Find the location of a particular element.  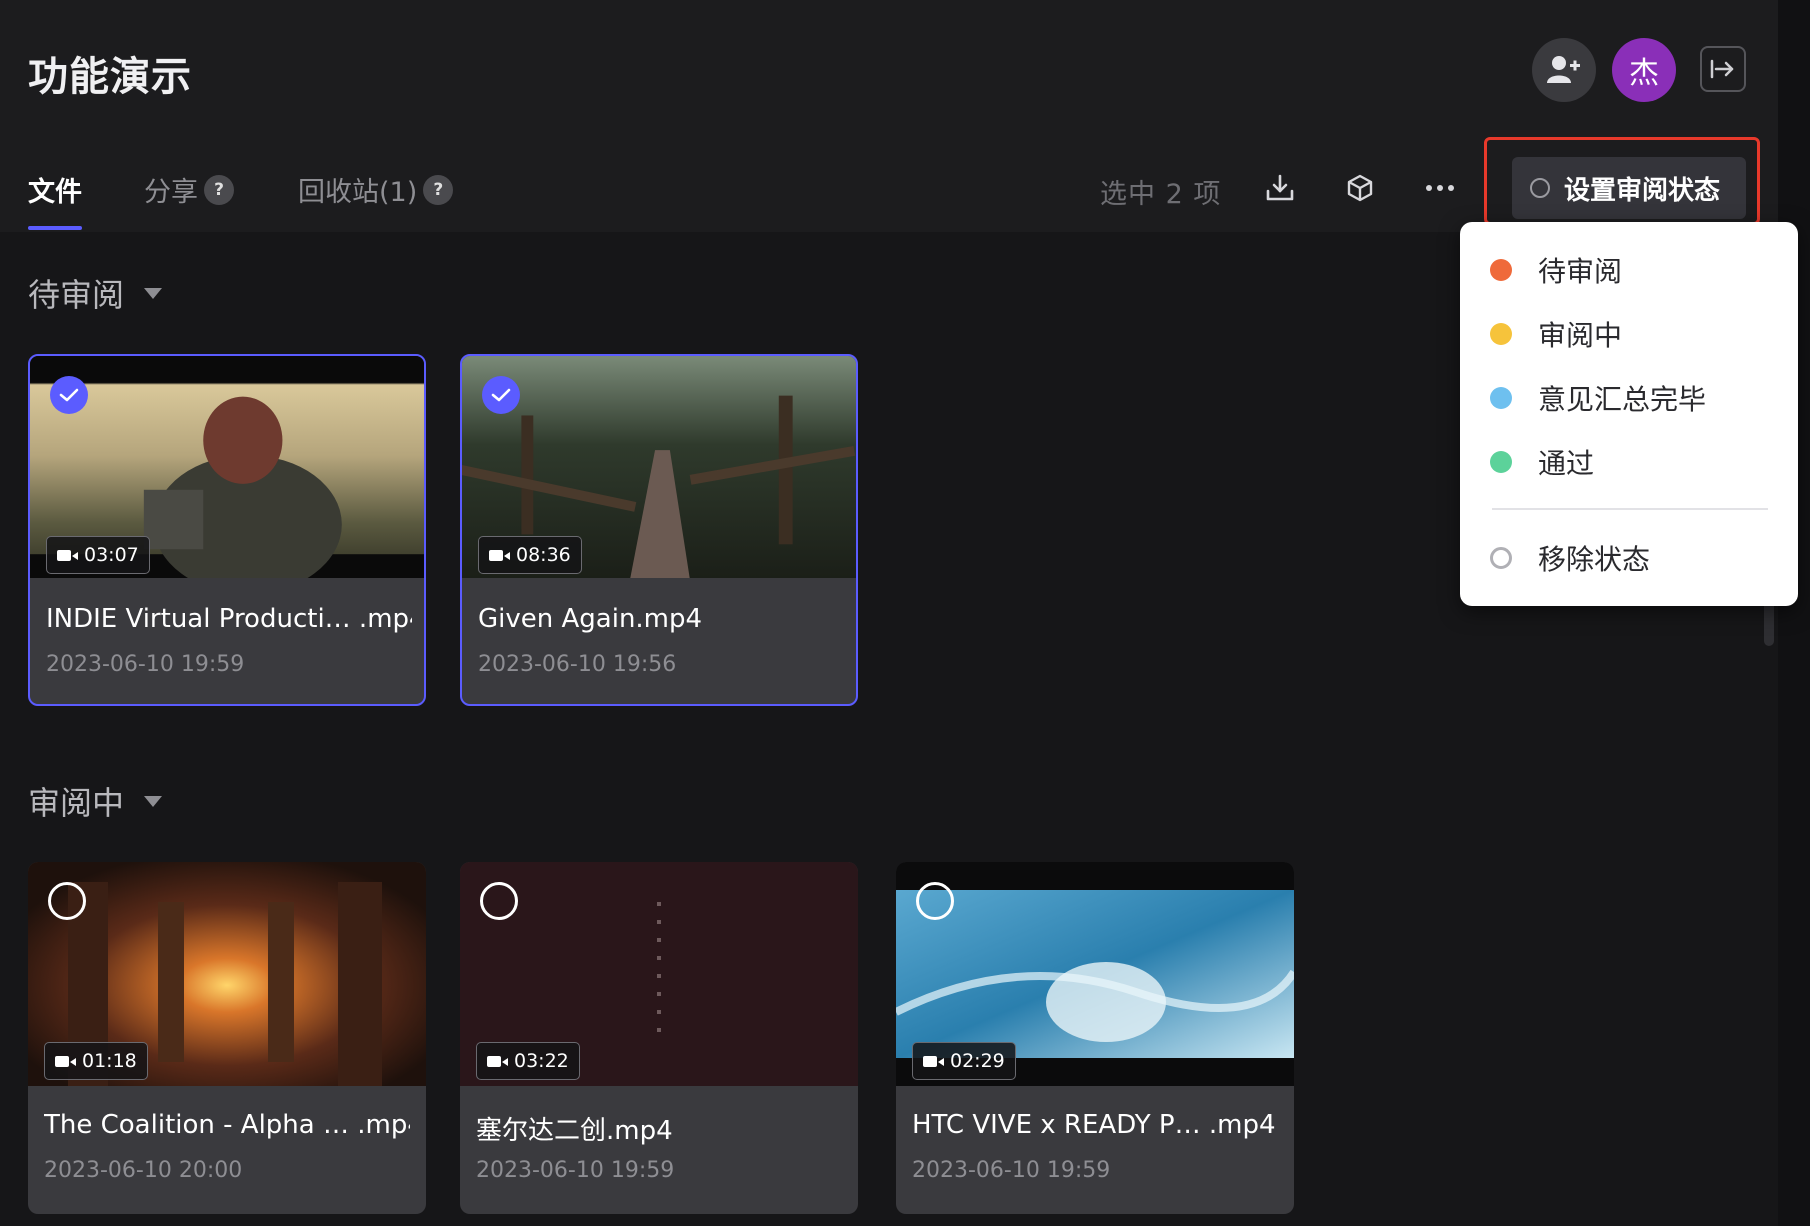

set-review-status-button: 设置审阅状态 is located at coordinates (1629, 188).